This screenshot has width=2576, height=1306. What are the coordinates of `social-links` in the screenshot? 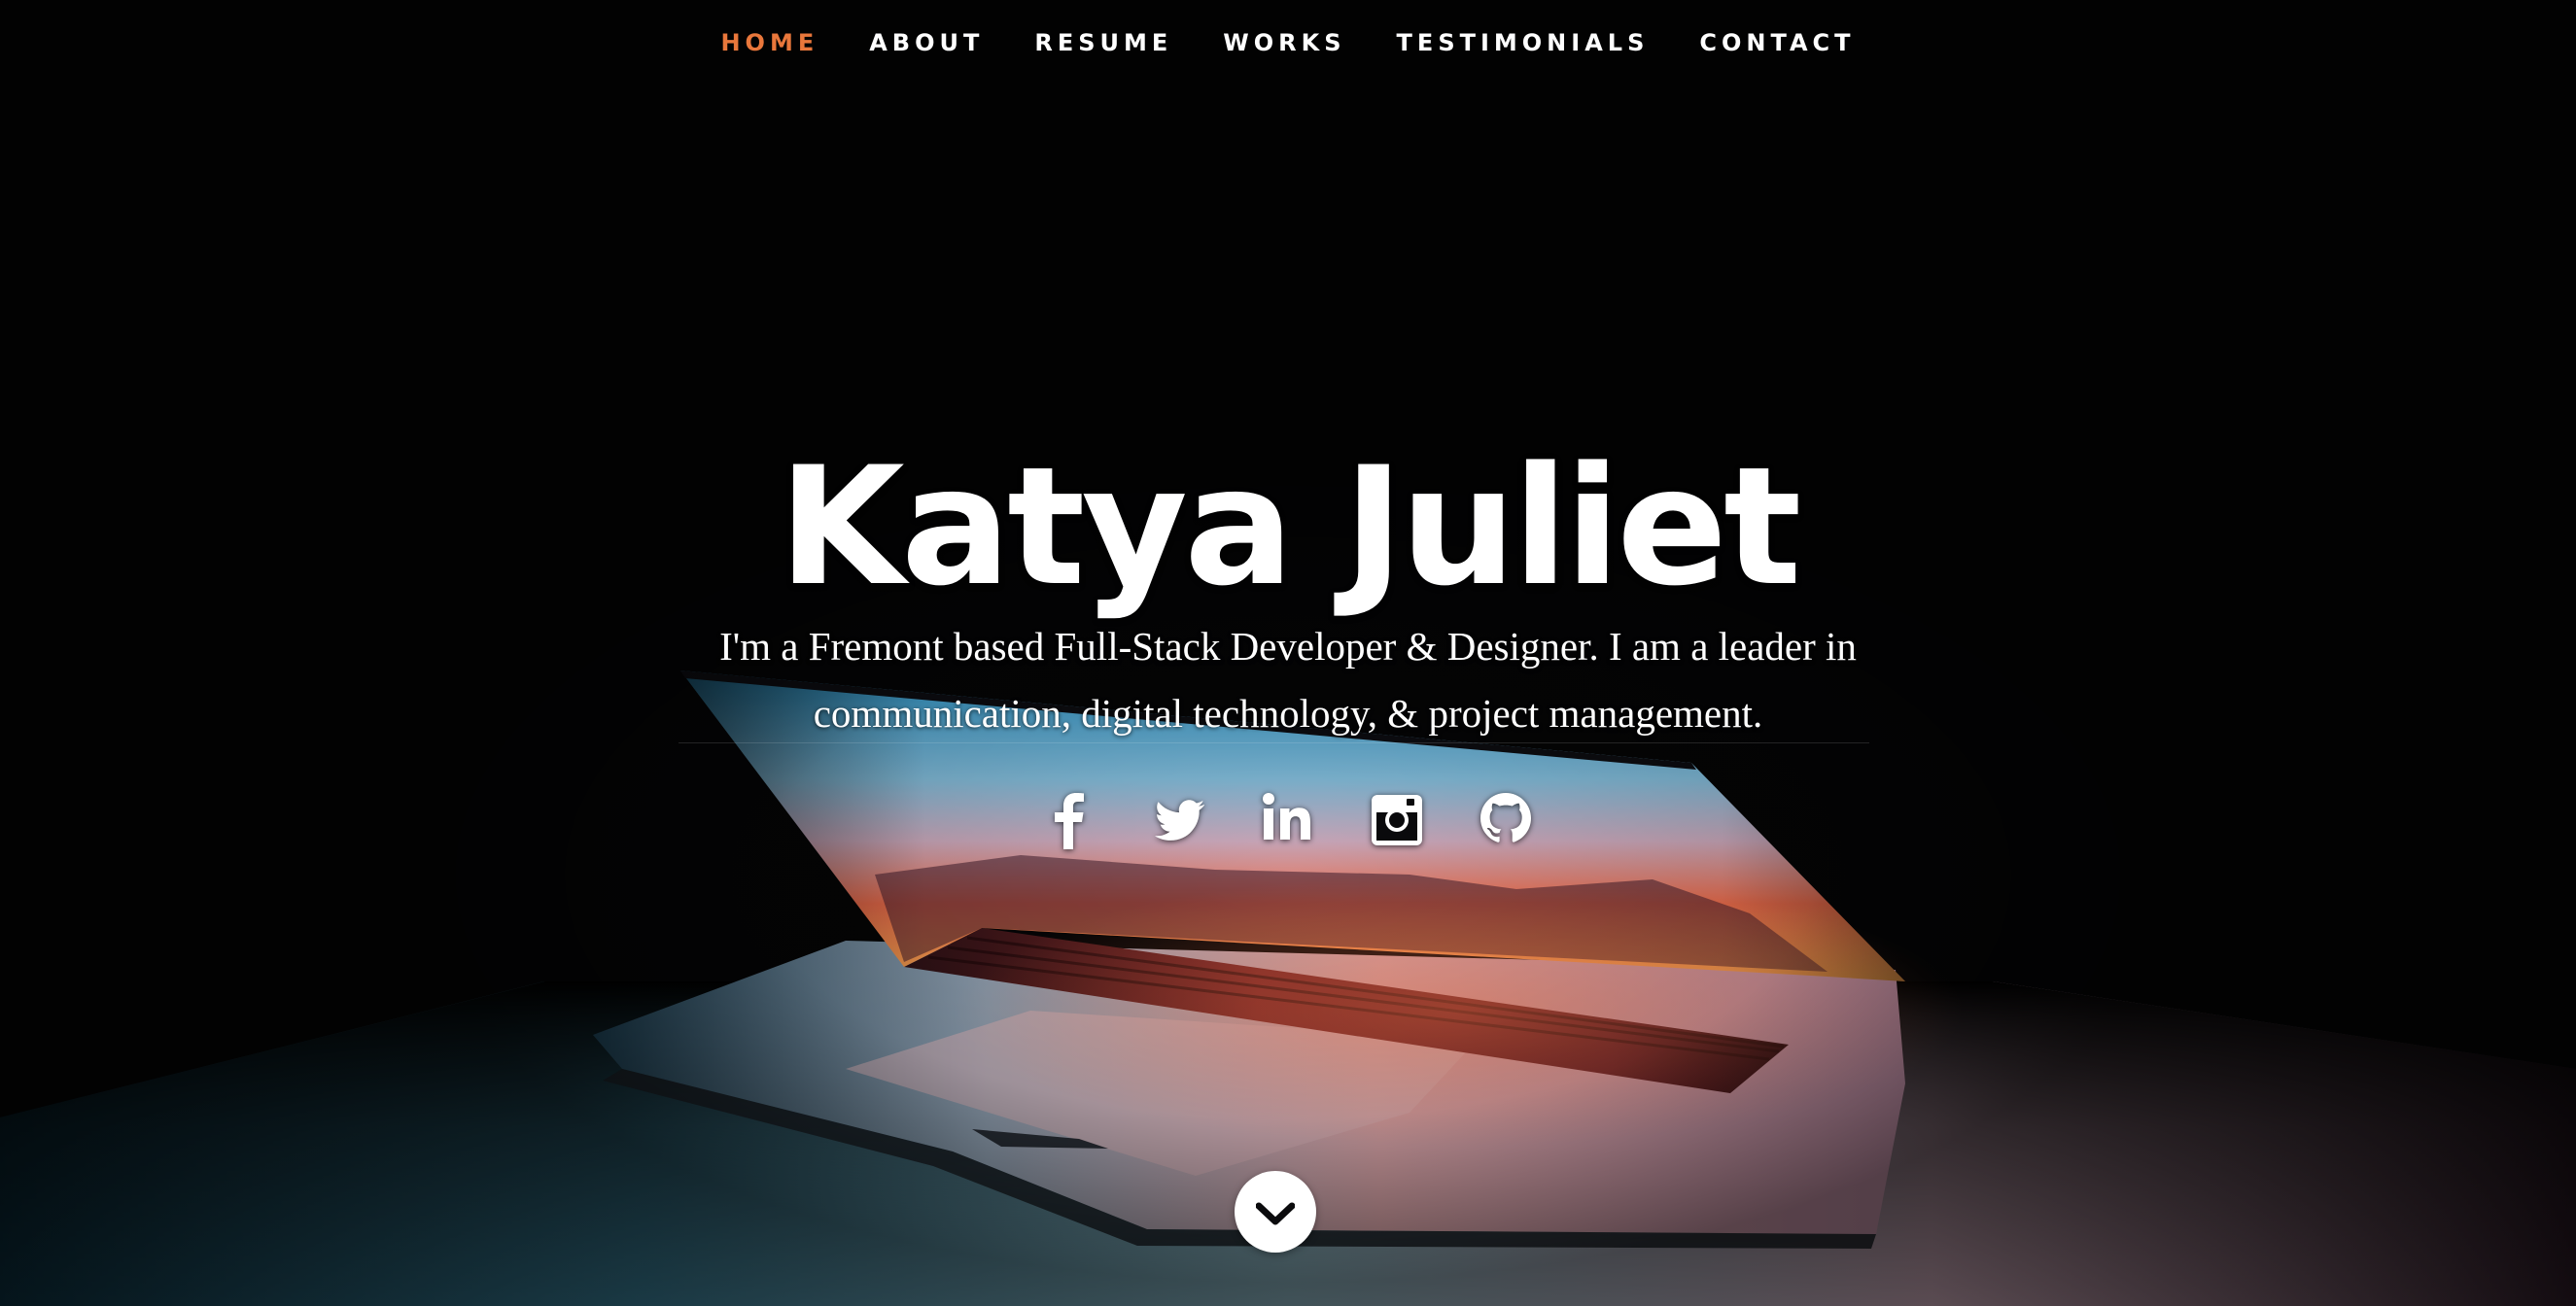 It's located at (1288, 818).